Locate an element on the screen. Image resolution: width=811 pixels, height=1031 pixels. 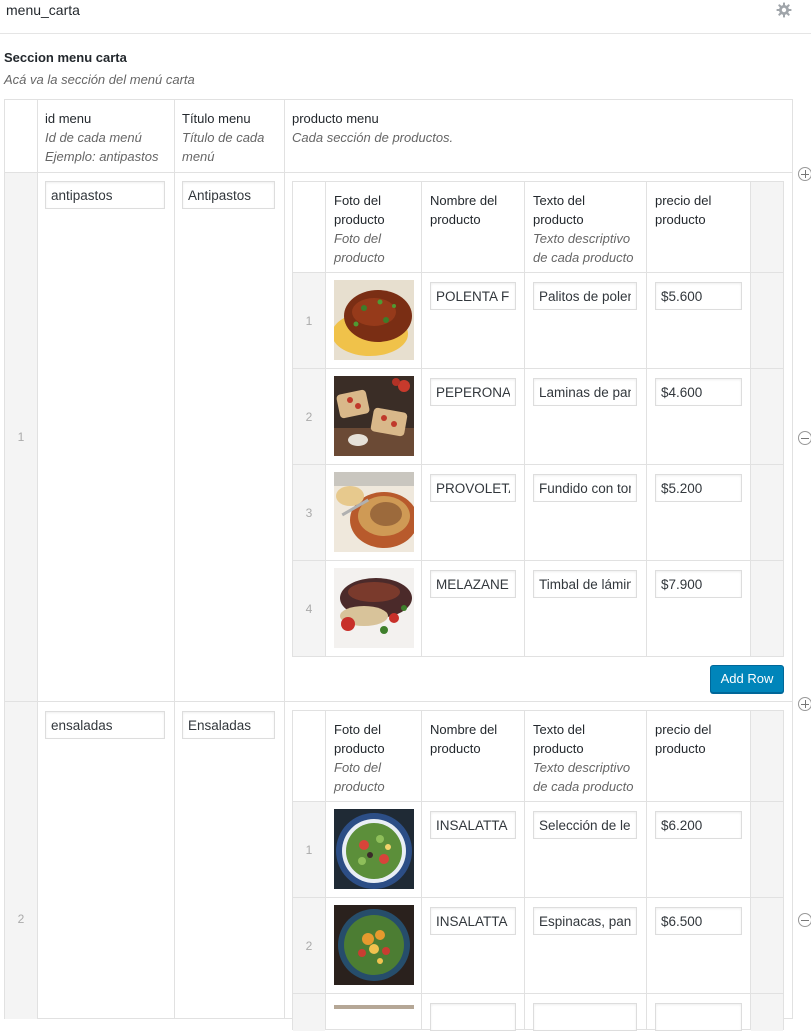
provoleta-dish-image is located at coordinates (374, 512).